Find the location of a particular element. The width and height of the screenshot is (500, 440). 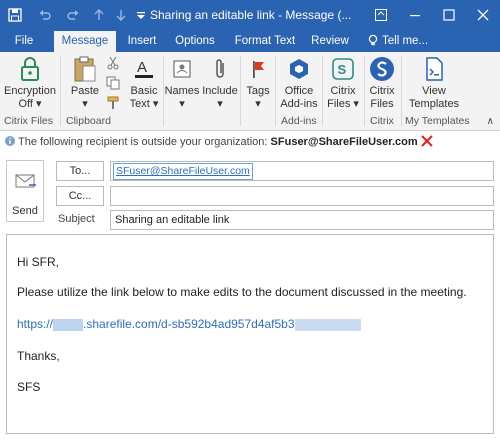

customize-toolbar-icon is located at coordinates (141, 15).